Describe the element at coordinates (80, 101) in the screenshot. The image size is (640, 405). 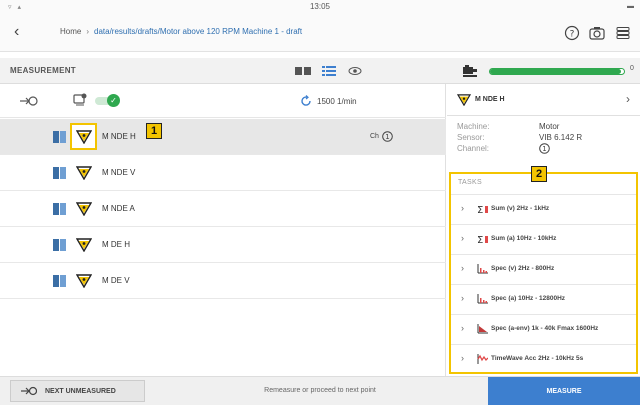
I see `sensor-device-icon` at that location.